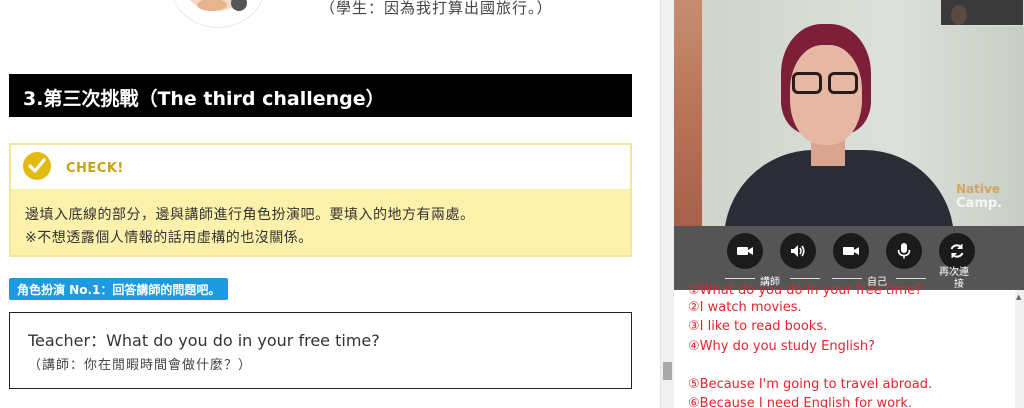  What do you see at coordinates (119, 289) in the screenshot?
I see `roleplay-tag: 角色扮演 No.1：回答講師的問題吧。` at bounding box center [119, 289].